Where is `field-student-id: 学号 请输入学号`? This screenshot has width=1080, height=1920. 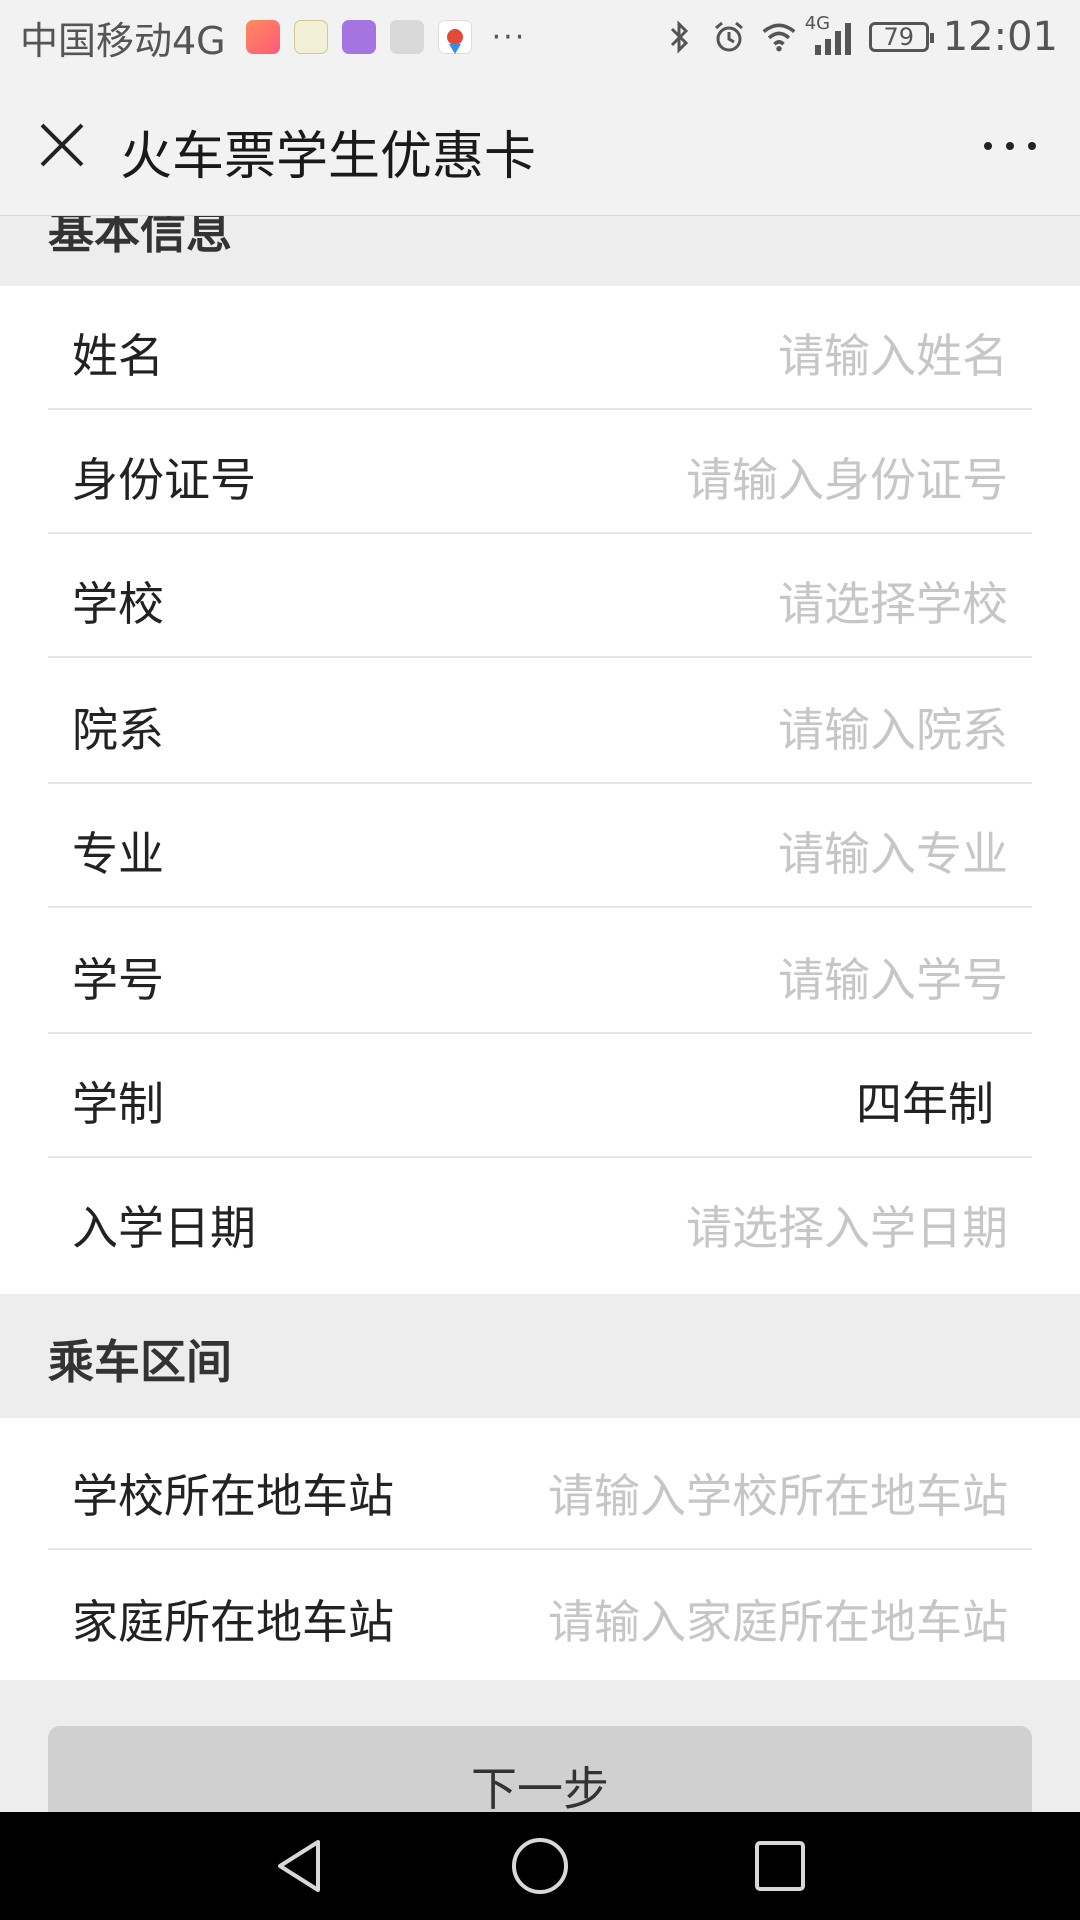 field-student-id: 学号 请输入学号 is located at coordinates (540, 972).